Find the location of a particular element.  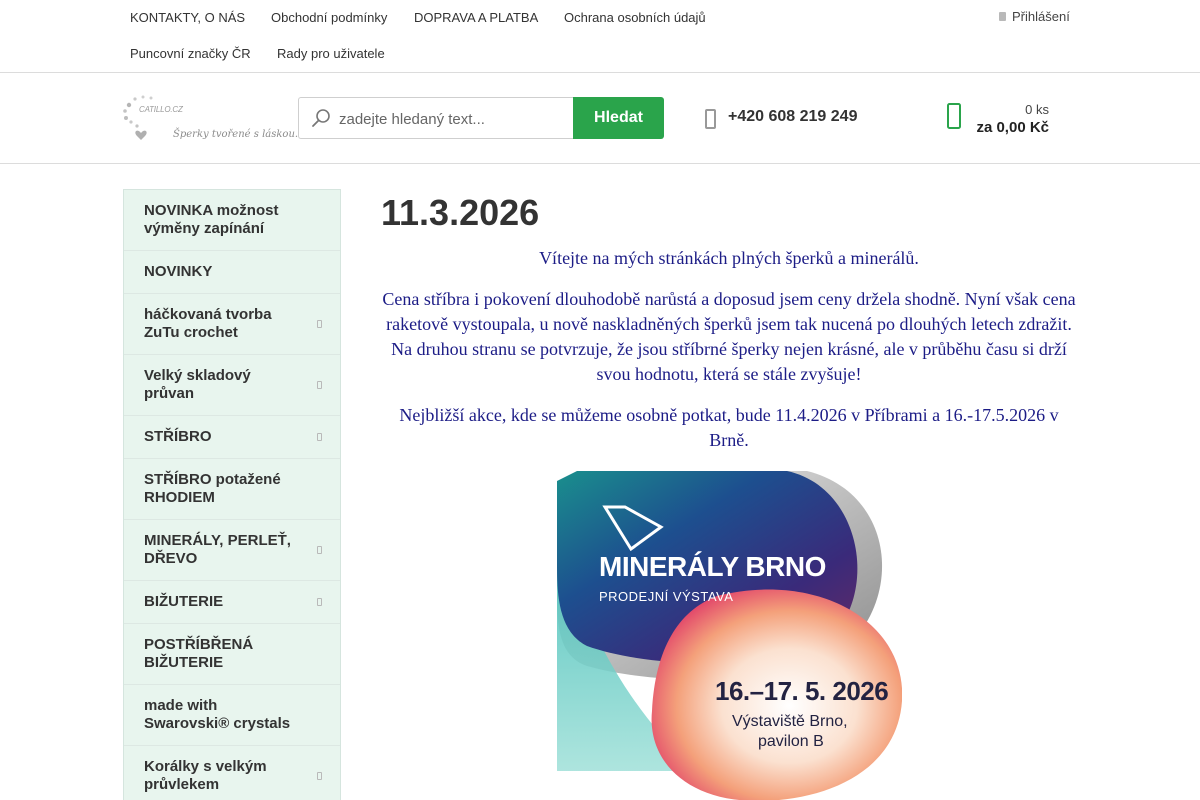

sidebar-item-label: MINERÁLY, PERLEŤ, DŘEVO is located at coordinates (217, 549).